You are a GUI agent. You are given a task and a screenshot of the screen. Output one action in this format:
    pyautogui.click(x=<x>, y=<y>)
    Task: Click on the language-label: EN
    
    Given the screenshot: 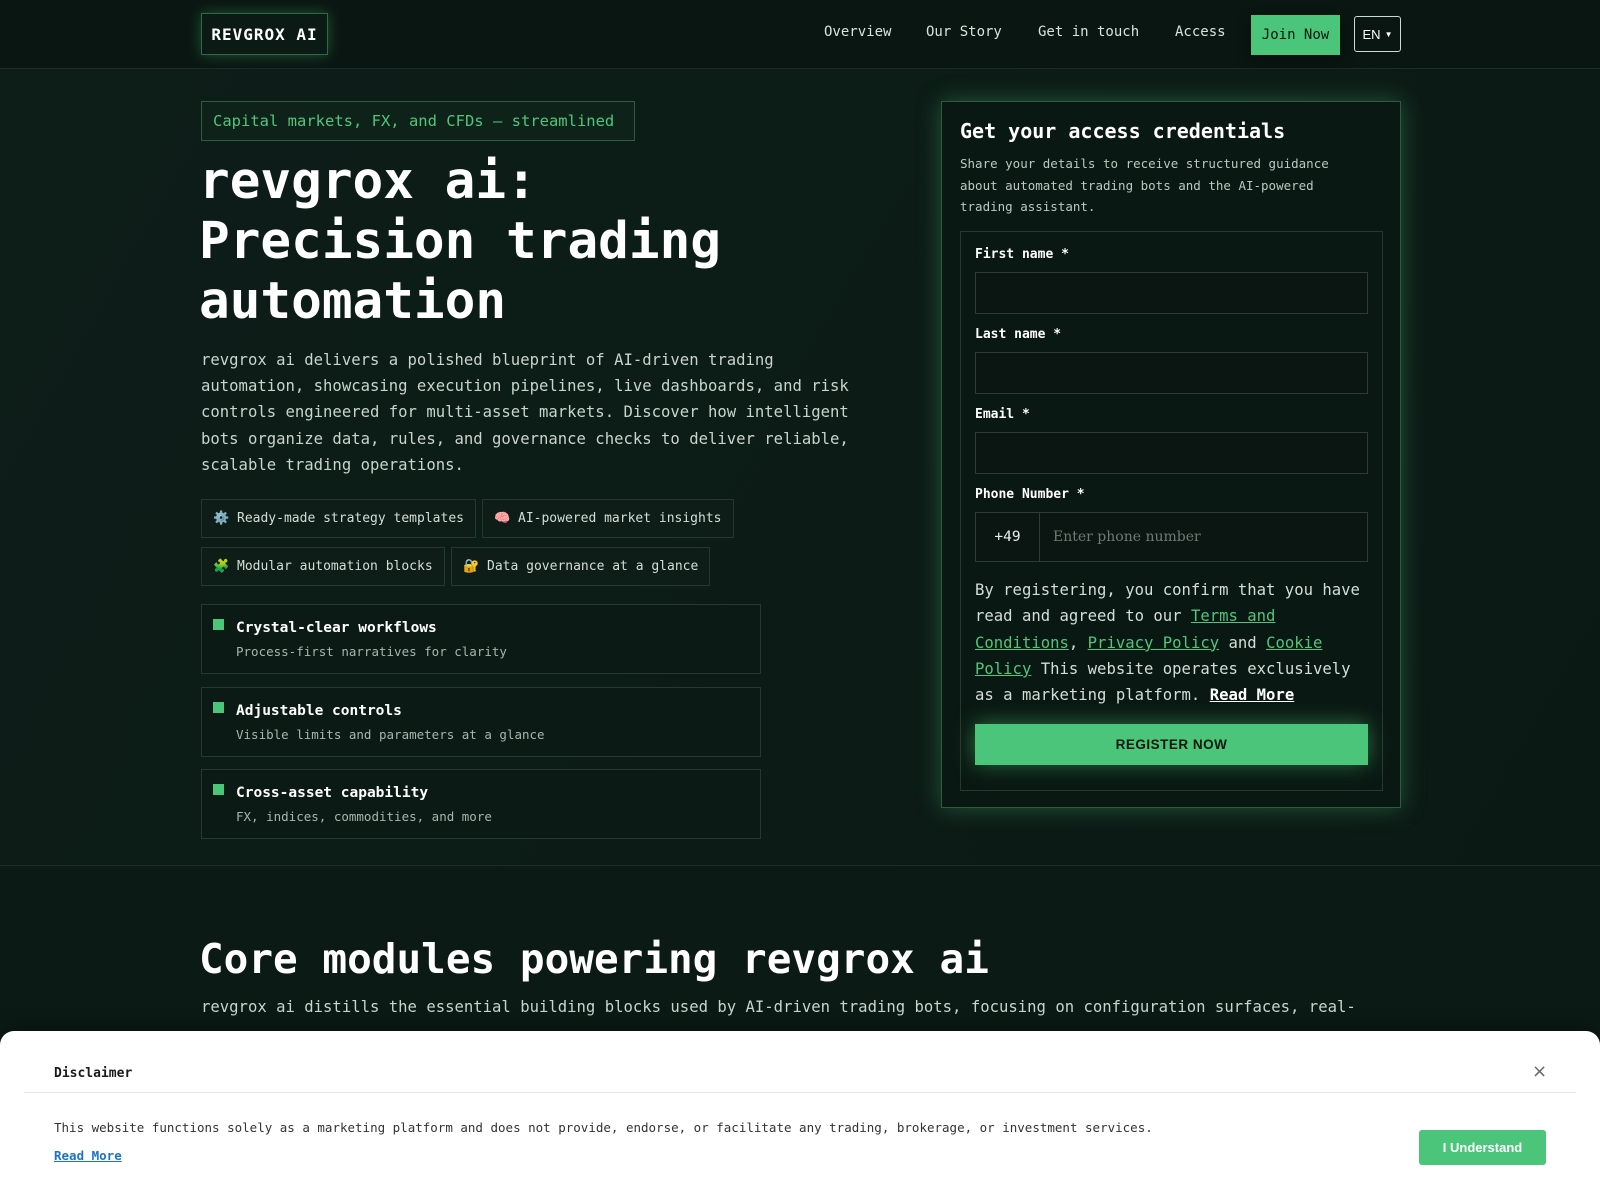 What is the action you would take?
    pyautogui.click(x=1371, y=34)
    